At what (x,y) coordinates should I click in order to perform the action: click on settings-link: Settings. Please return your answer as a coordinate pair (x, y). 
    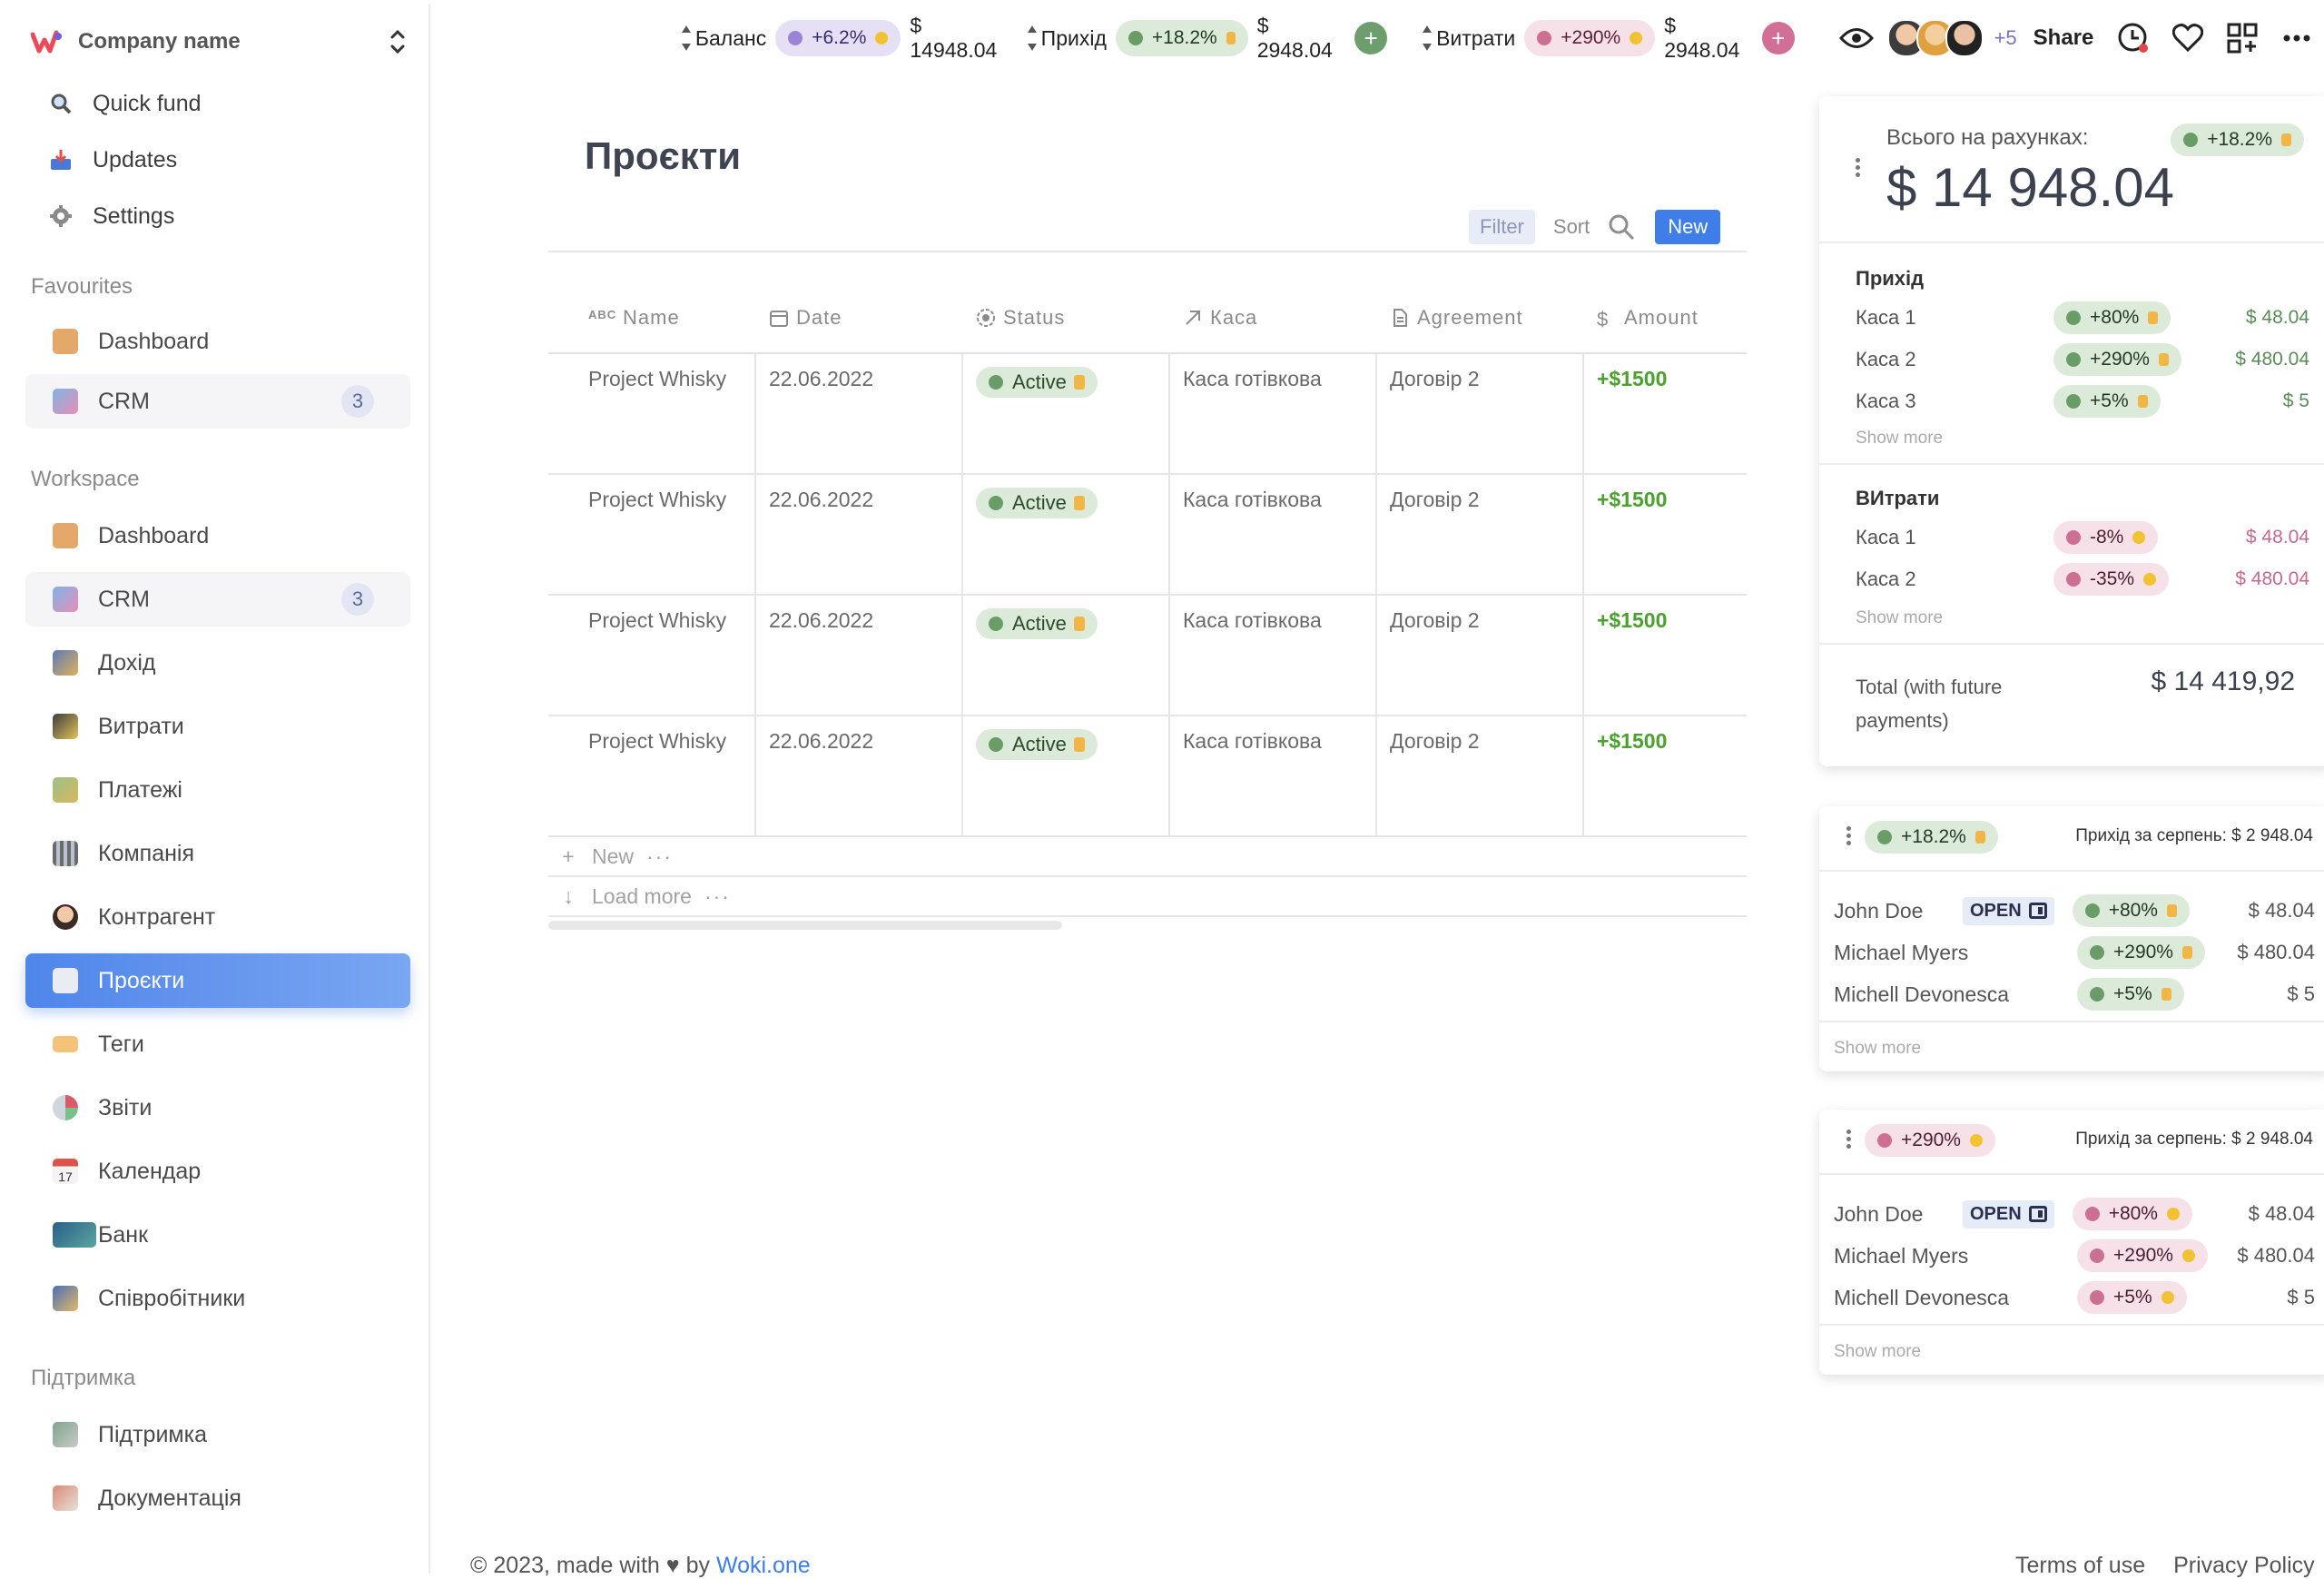
    Looking at the image, I should click on (111, 216).